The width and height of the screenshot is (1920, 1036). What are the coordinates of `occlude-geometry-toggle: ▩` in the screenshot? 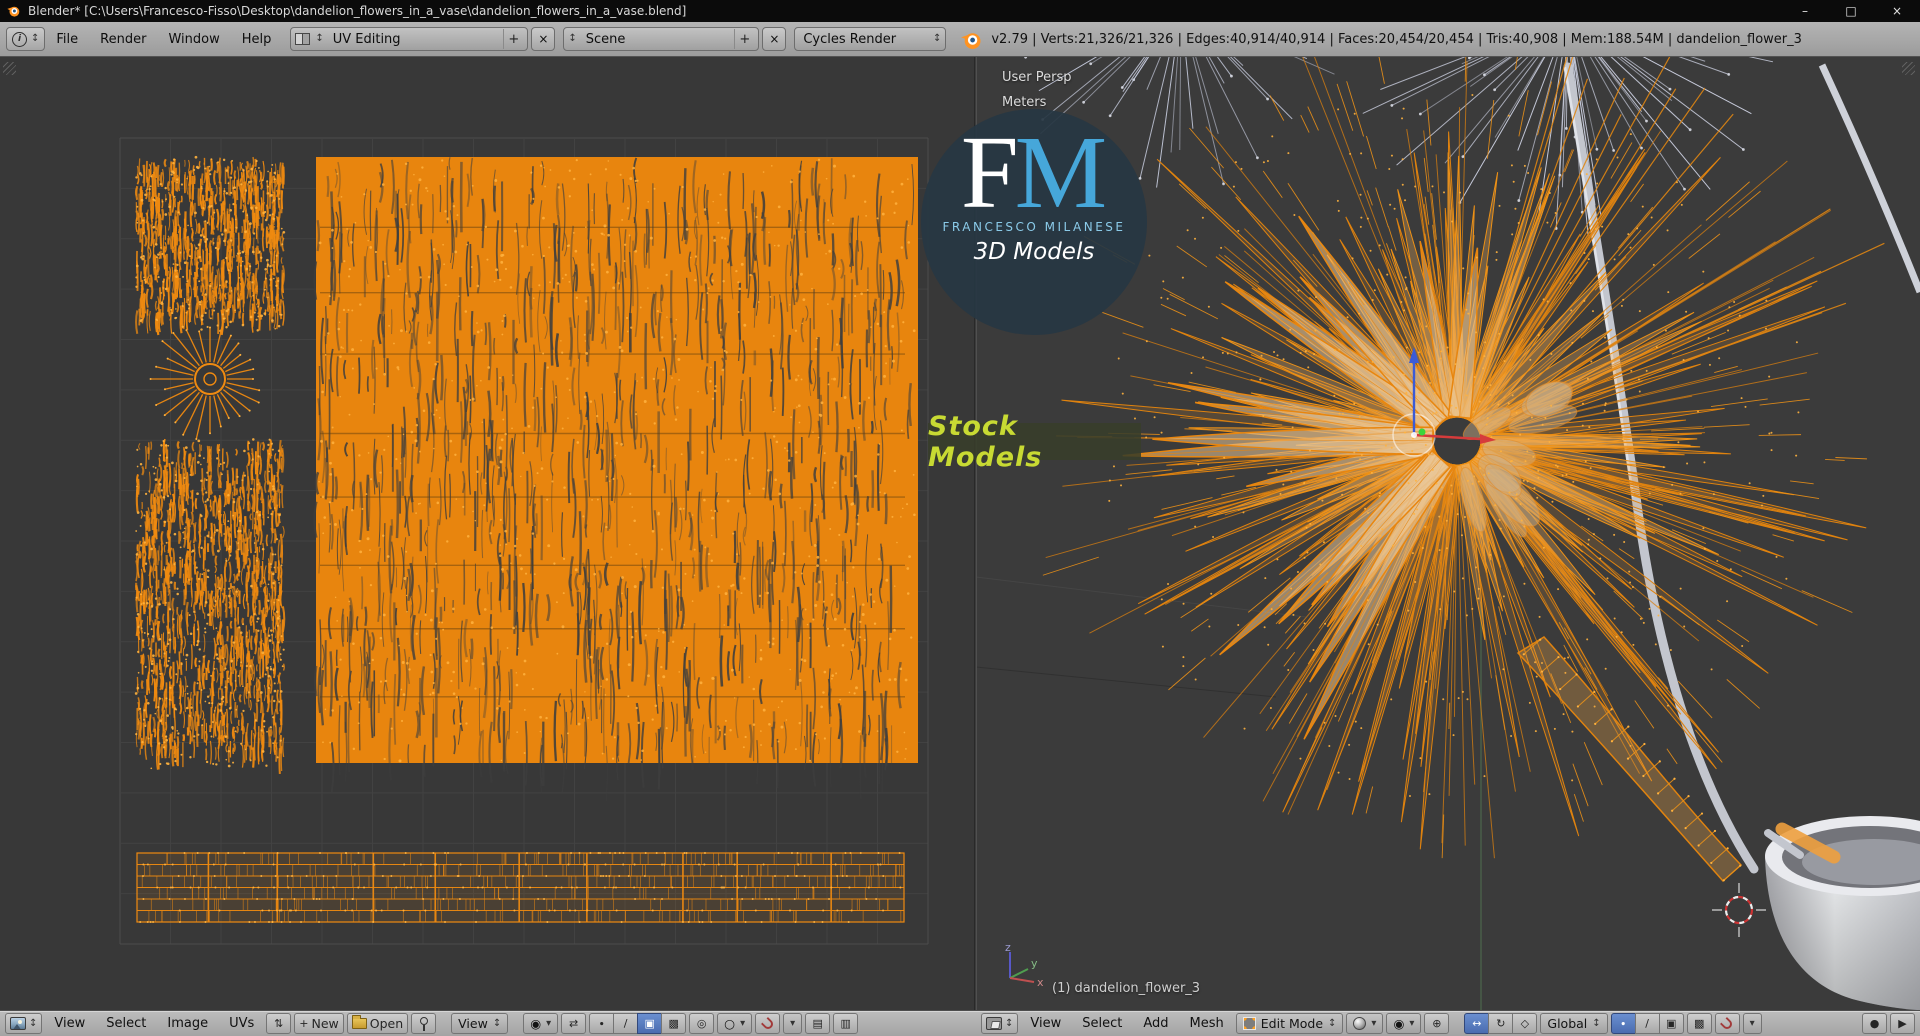 It's located at (1699, 1023).